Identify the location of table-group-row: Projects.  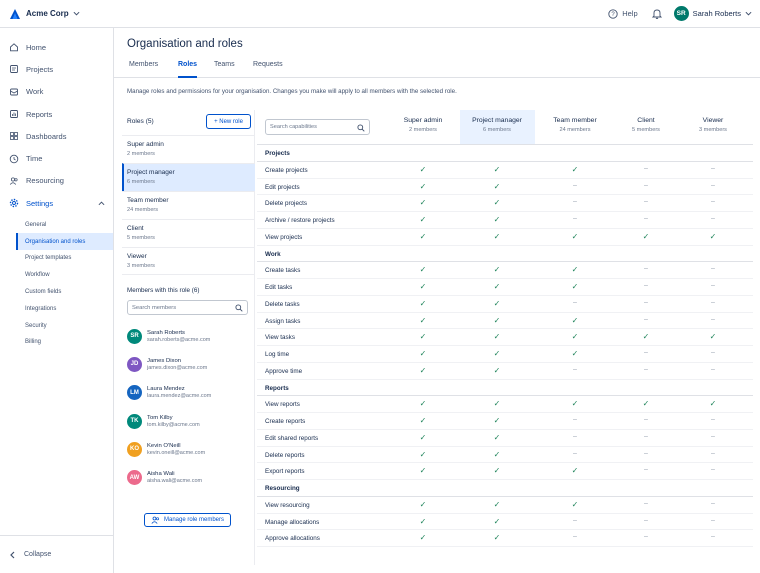
(505, 153).